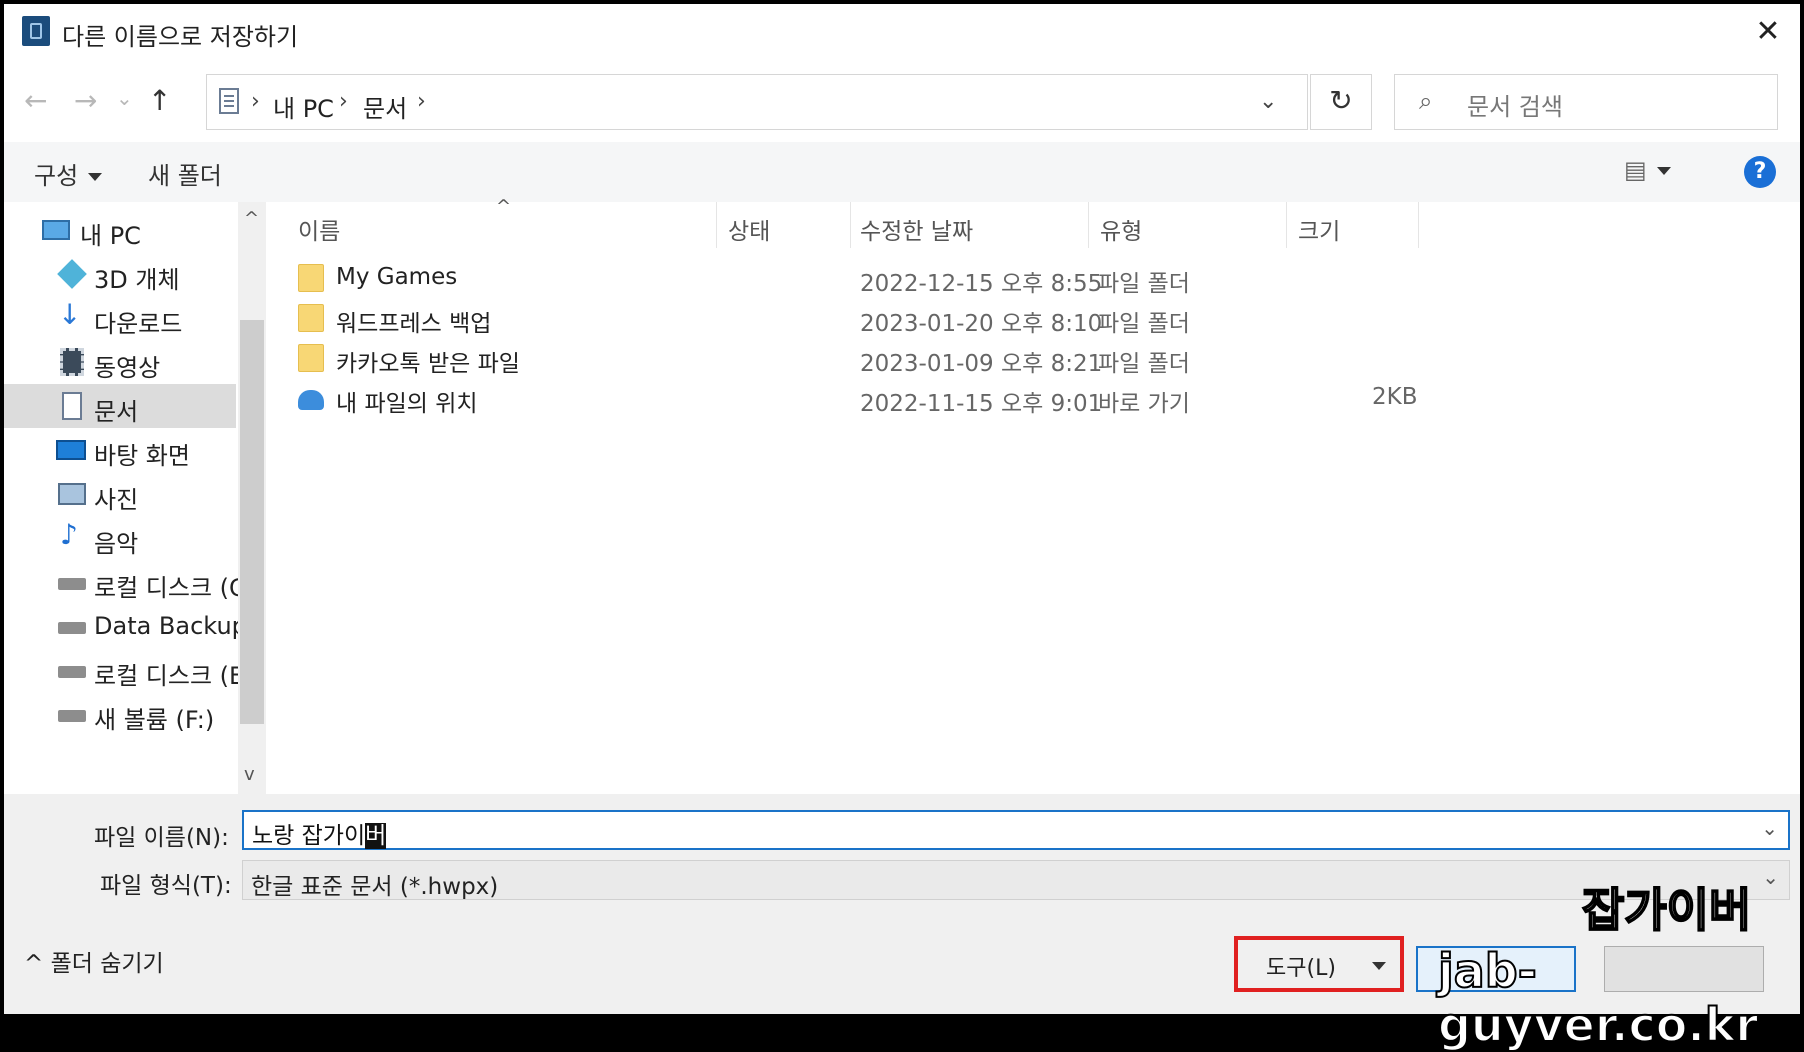 The height and width of the screenshot is (1052, 1804). What do you see at coordinates (70, 314) in the screenshot?
I see `download-icon: ↓` at bounding box center [70, 314].